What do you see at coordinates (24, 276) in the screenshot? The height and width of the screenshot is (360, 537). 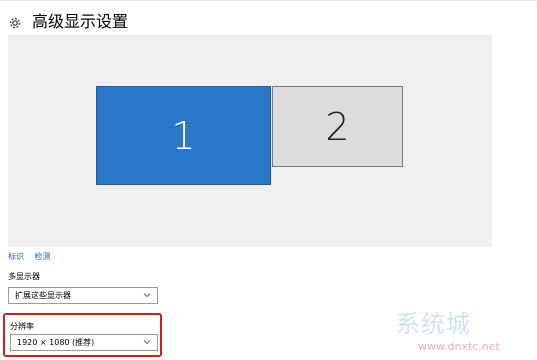 I see `multiple-displays-label: 多显示器` at bounding box center [24, 276].